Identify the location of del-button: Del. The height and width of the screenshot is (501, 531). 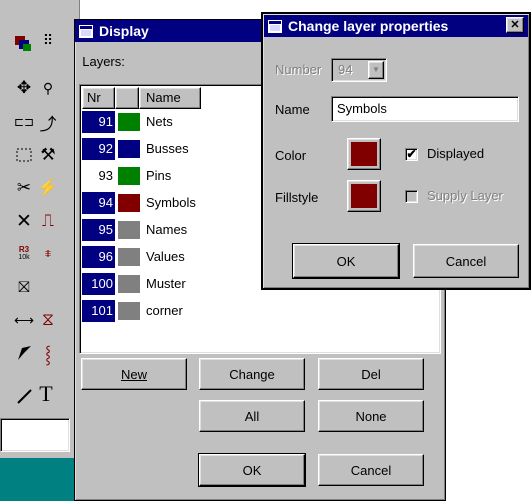
(371, 374).